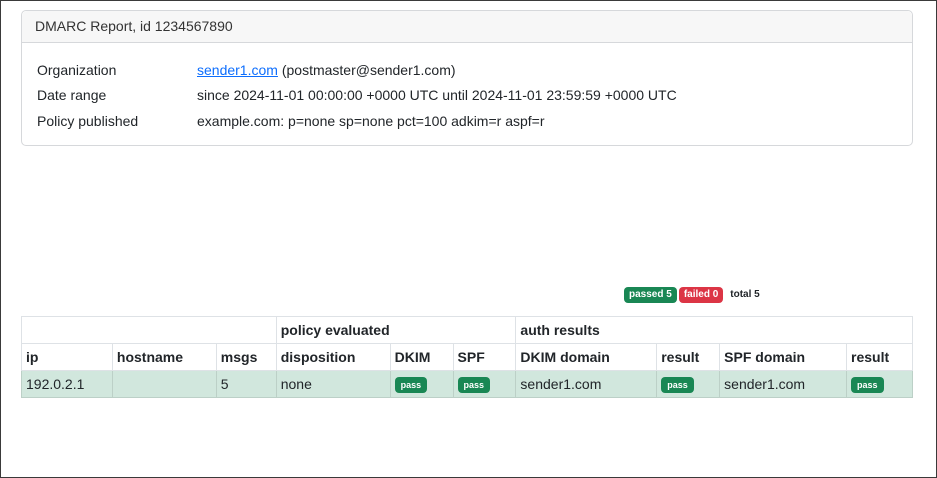 The width and height of the screenshot is (937, 478). What do you see at coordinates (368, 70) in the screenshot?
I see `organization-email: (postmaster@sender1.com)` at bounding box center [368, 70].